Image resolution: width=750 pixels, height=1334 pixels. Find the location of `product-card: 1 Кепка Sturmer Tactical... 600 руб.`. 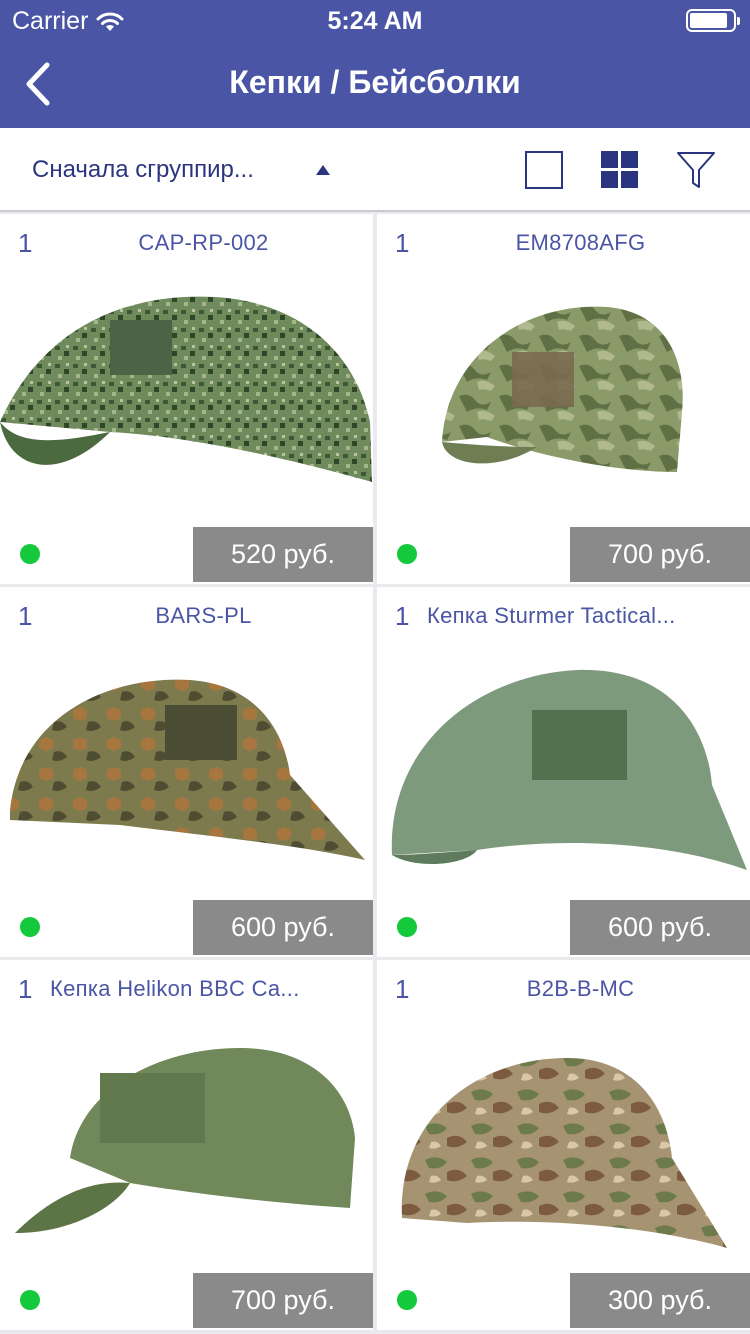

product-card: 1 Кепка Sturmer Tactical... 600 руб. is located at coordinates (563, 772).